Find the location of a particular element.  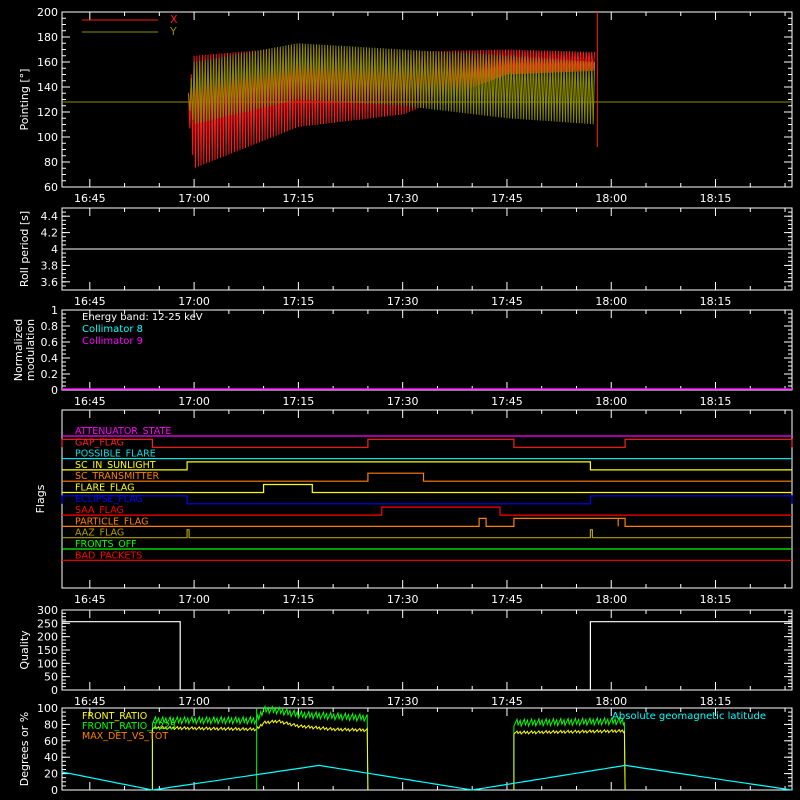

y-axis-label: Pointing [°] is located at coordinates (24, 100).